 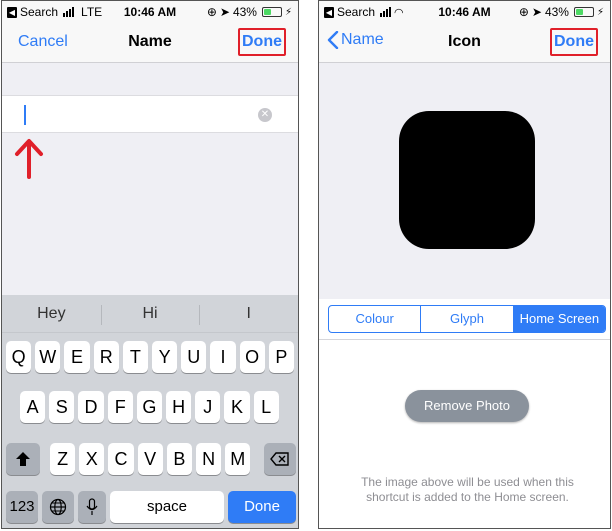 I want to click on key-m: M, so click(x=238, y=459).